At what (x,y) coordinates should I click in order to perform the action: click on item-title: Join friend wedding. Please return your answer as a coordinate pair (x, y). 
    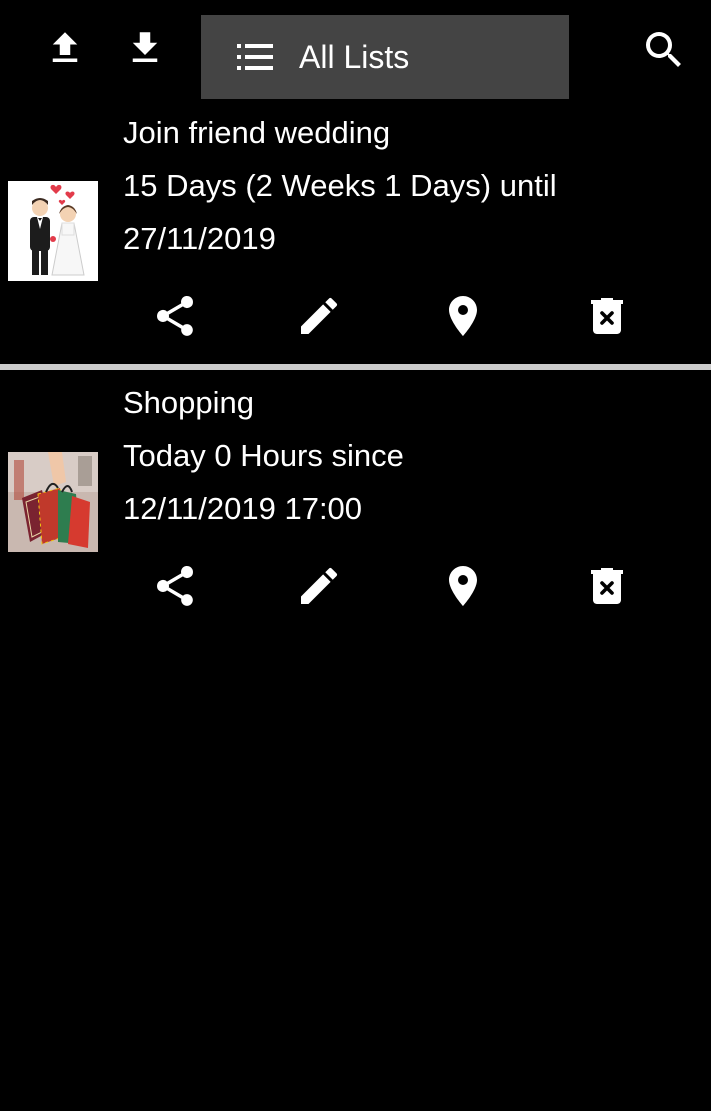
    Looking at the image, I should click on (257, 132).